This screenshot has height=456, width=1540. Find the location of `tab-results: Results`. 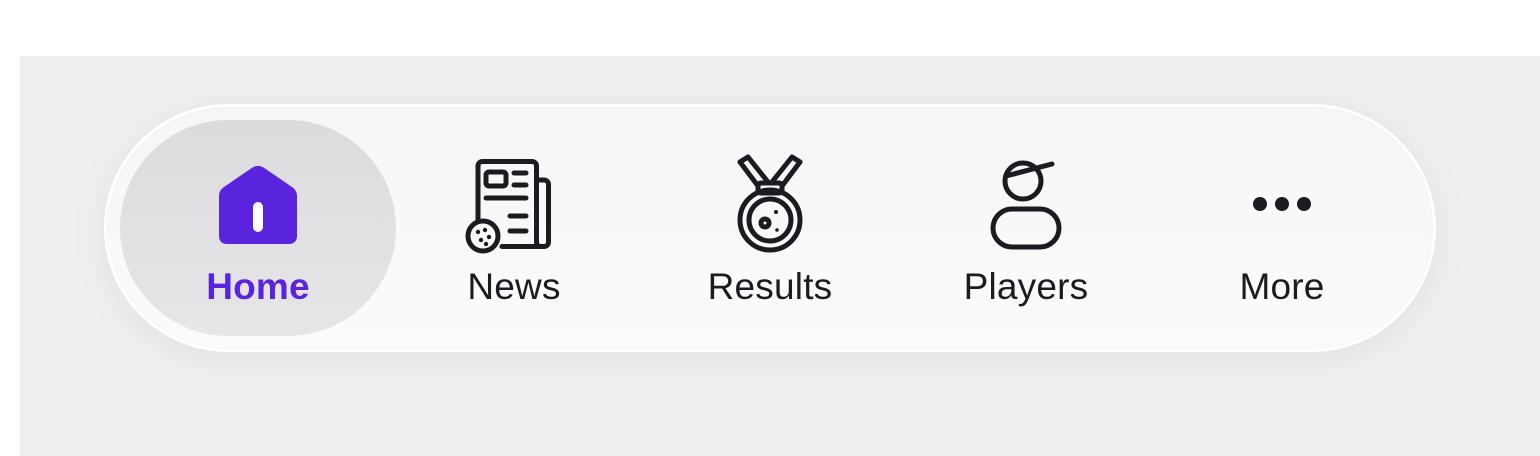

tab-results: Results is located at coordinates (770, 228).